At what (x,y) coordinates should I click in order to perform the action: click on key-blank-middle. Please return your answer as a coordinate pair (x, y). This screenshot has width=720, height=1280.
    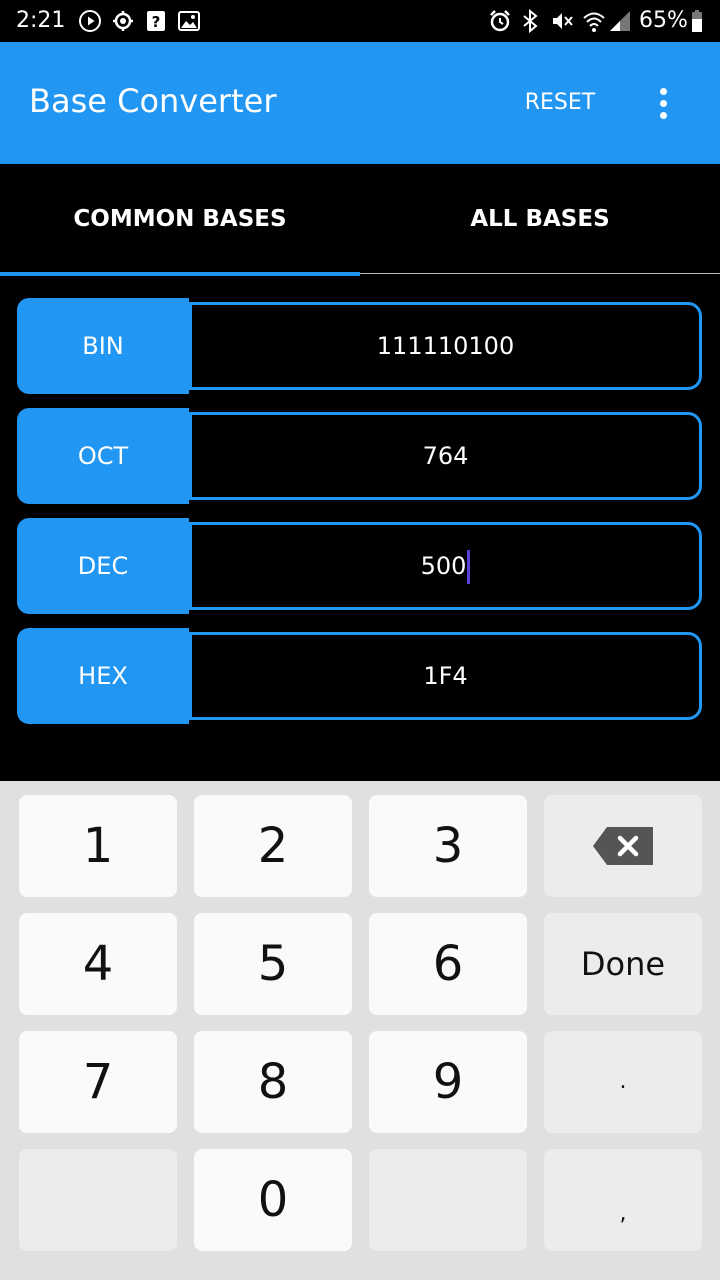
    Looking at the image, I should click on (448, 1200).